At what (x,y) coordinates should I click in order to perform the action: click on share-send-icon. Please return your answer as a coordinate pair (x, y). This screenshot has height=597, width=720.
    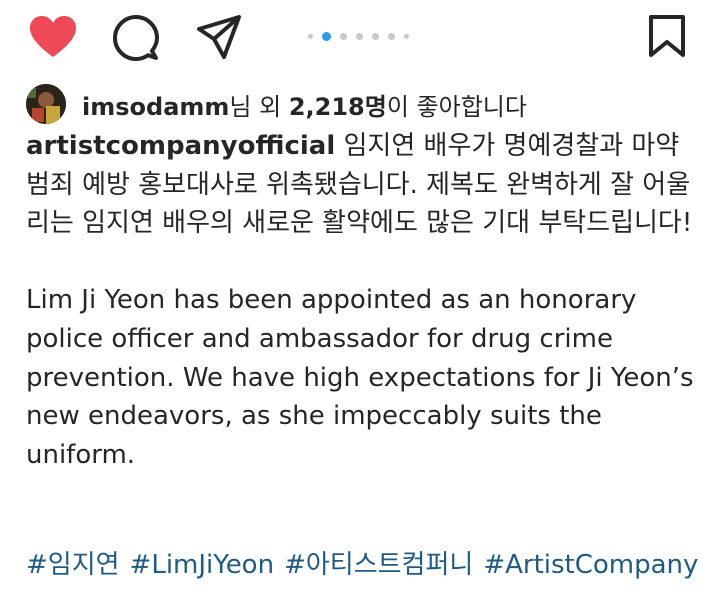
    Looking at the image, I should click on (219, 37).